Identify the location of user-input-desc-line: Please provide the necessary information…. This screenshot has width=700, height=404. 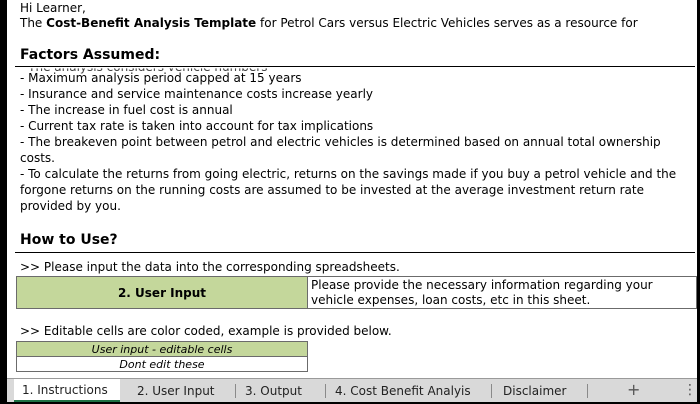
(482, 285).